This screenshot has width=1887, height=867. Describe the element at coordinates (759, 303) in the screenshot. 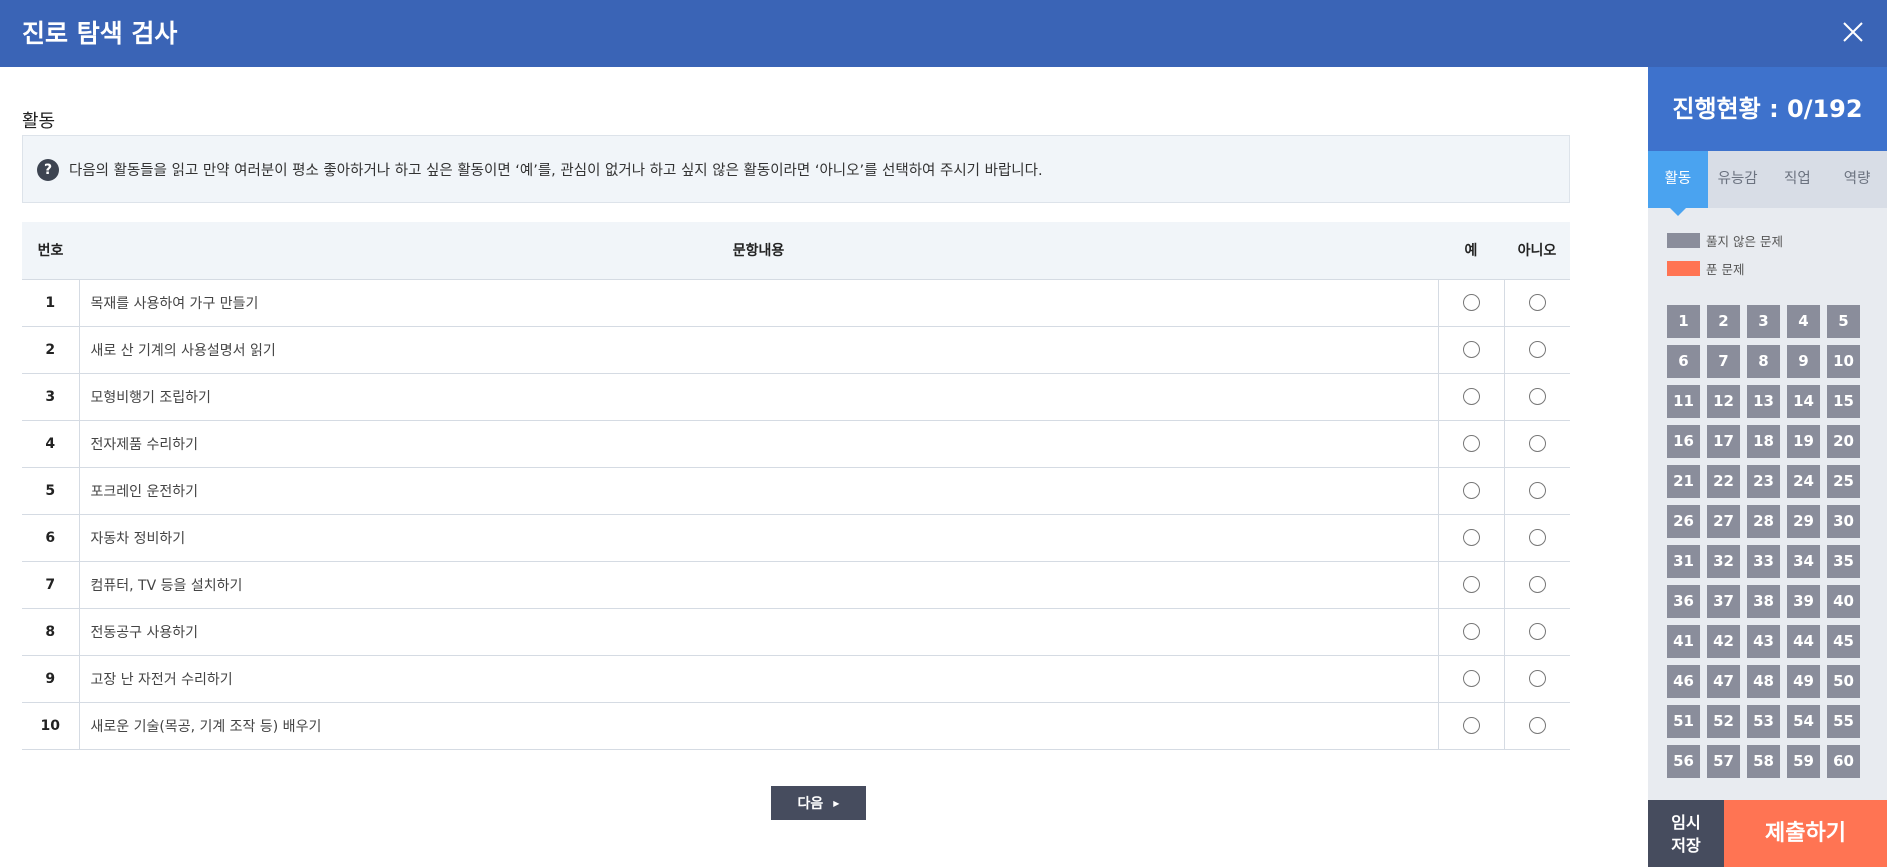

I see `row-text: 목재를 사용하여 가구 만들기` at that location.